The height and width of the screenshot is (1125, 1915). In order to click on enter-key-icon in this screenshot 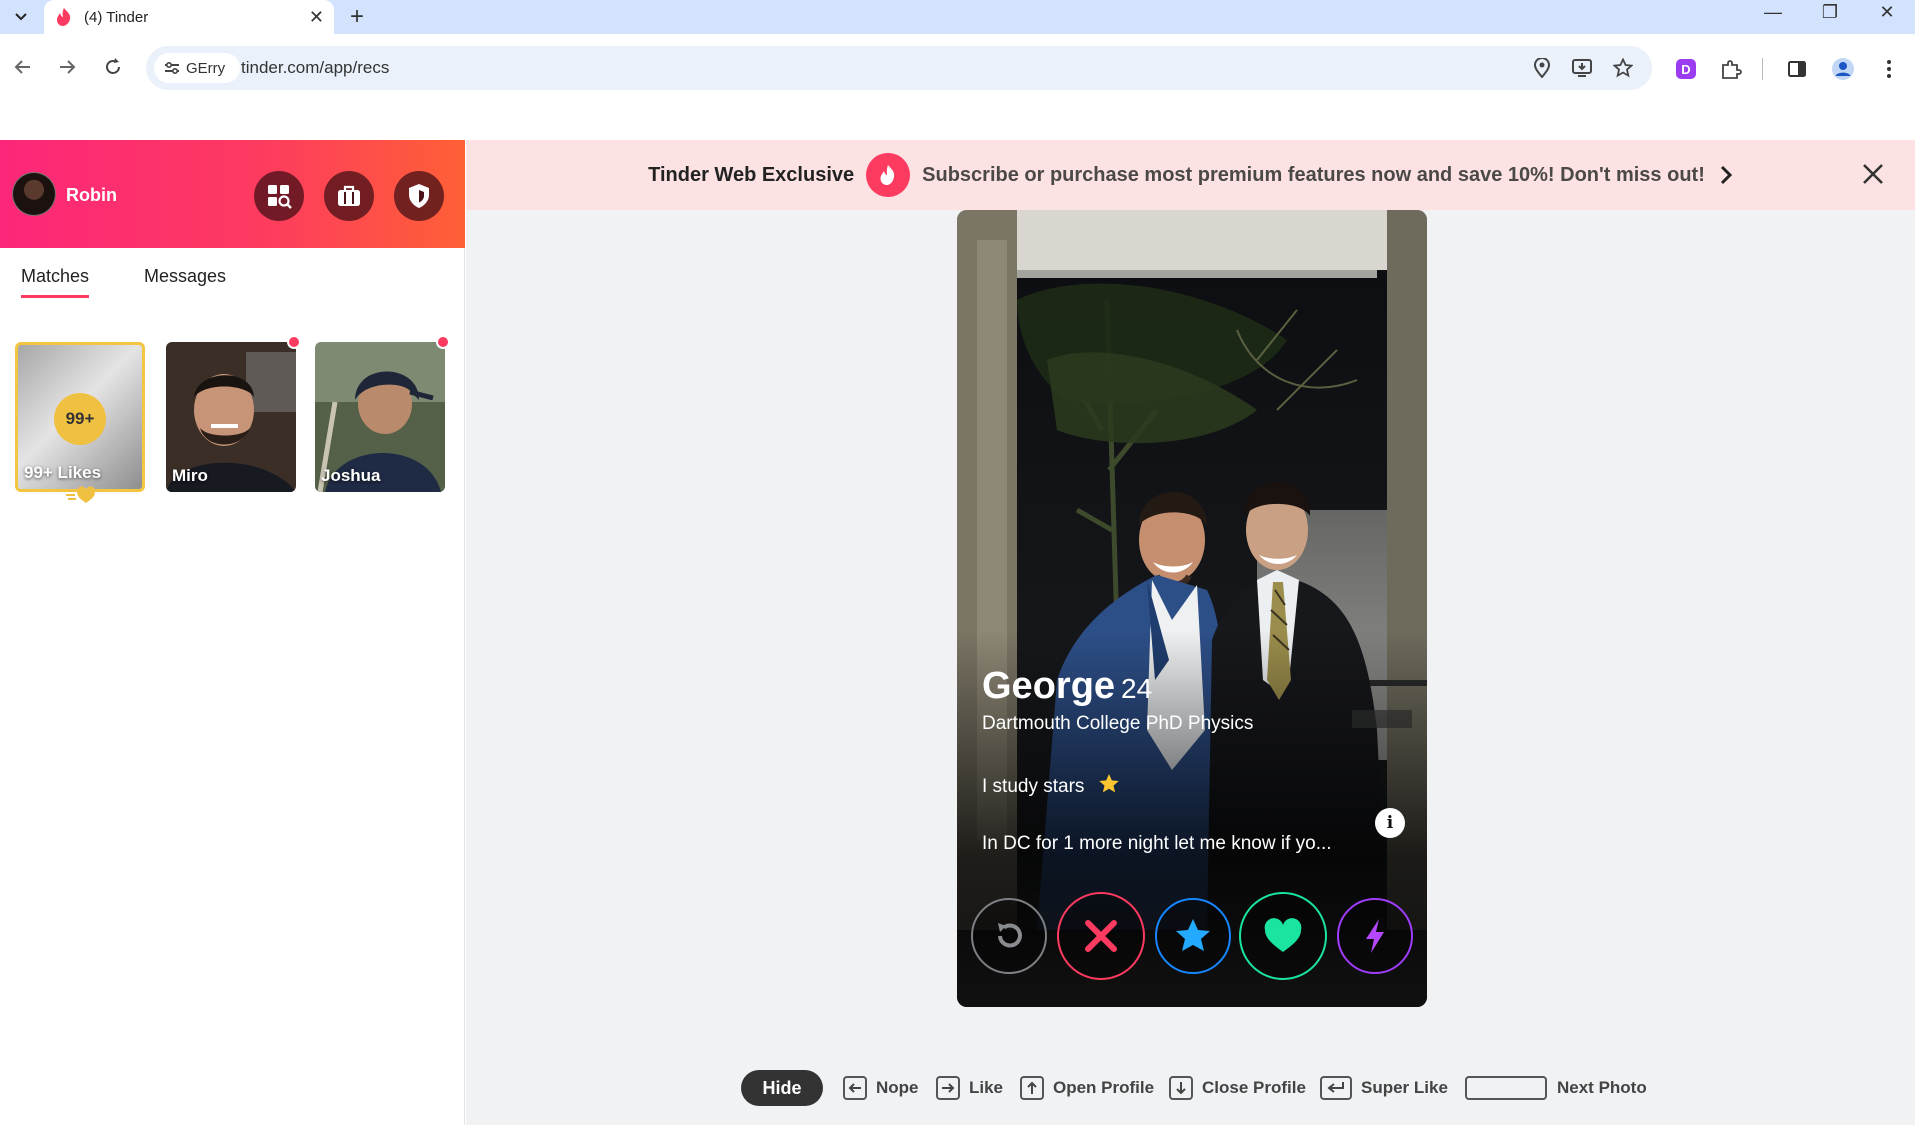, I will do `click(1336, 1088)`.